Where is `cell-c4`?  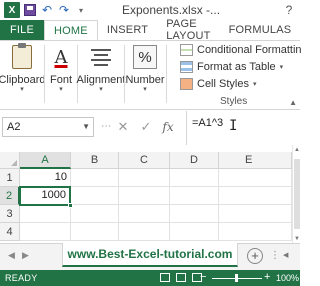
cell-c4 is located at coordinates (144, 232).